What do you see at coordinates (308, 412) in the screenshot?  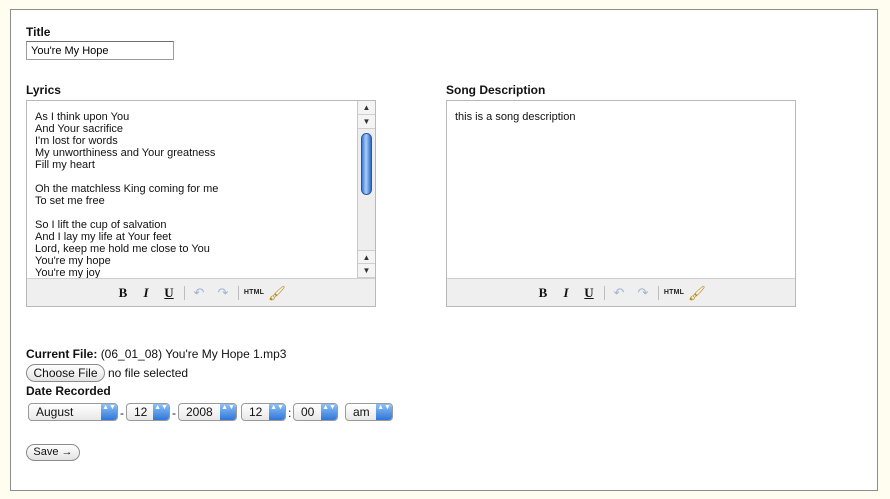 I see `minute-select-value: 00` at bounding box center [308, 412].